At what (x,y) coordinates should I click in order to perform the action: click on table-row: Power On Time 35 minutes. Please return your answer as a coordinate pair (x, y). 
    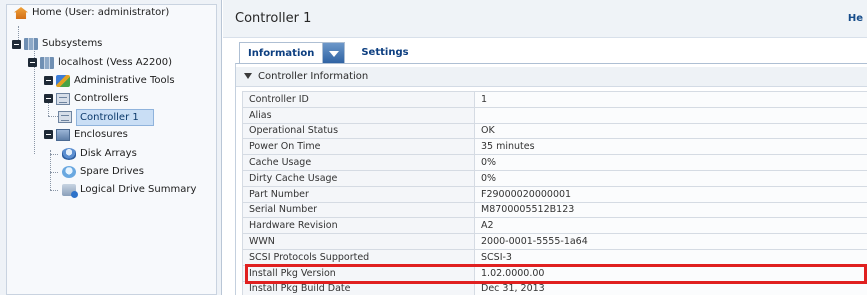
    Looking at the image, I should click on (554, 147).